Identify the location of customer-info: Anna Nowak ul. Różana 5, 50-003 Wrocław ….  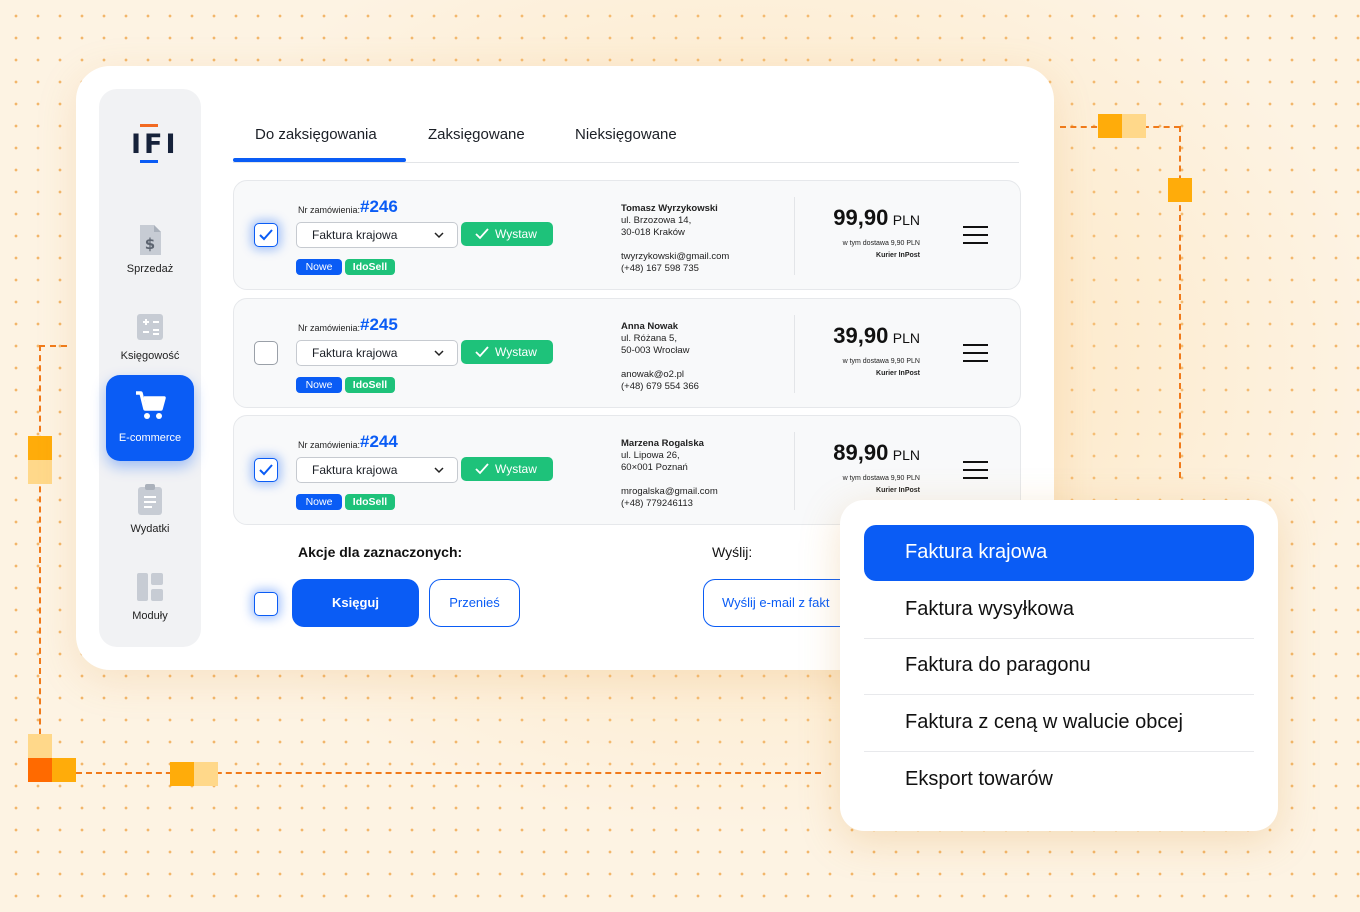
(660, 357).